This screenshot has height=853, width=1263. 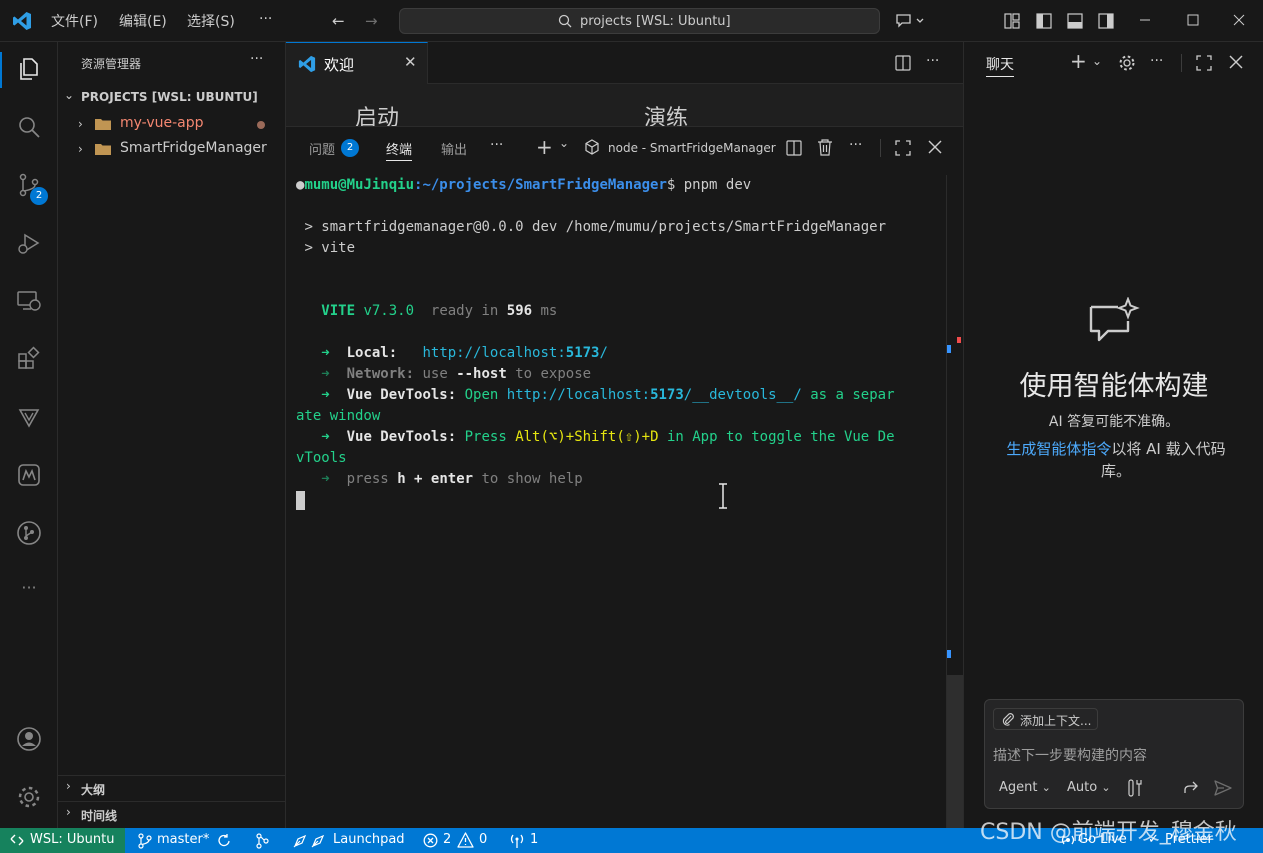 What do you see at coordinates (410, 62) in the screenshot?
I see `close-tab-icon: ✕` at bounding box center [410, 62].